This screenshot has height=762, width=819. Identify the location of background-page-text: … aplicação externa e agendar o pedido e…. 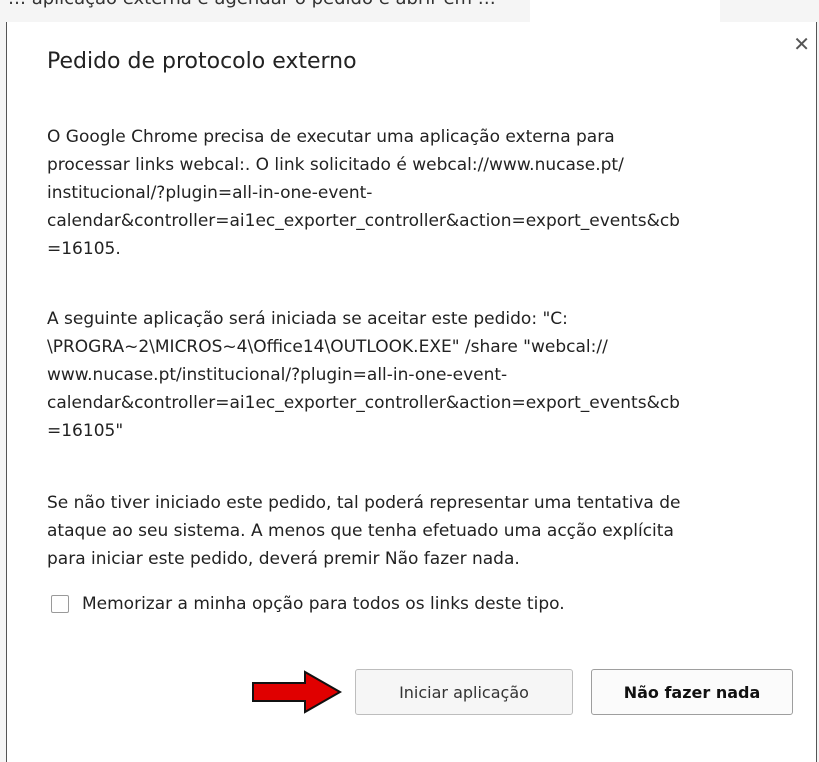
(252, 4).